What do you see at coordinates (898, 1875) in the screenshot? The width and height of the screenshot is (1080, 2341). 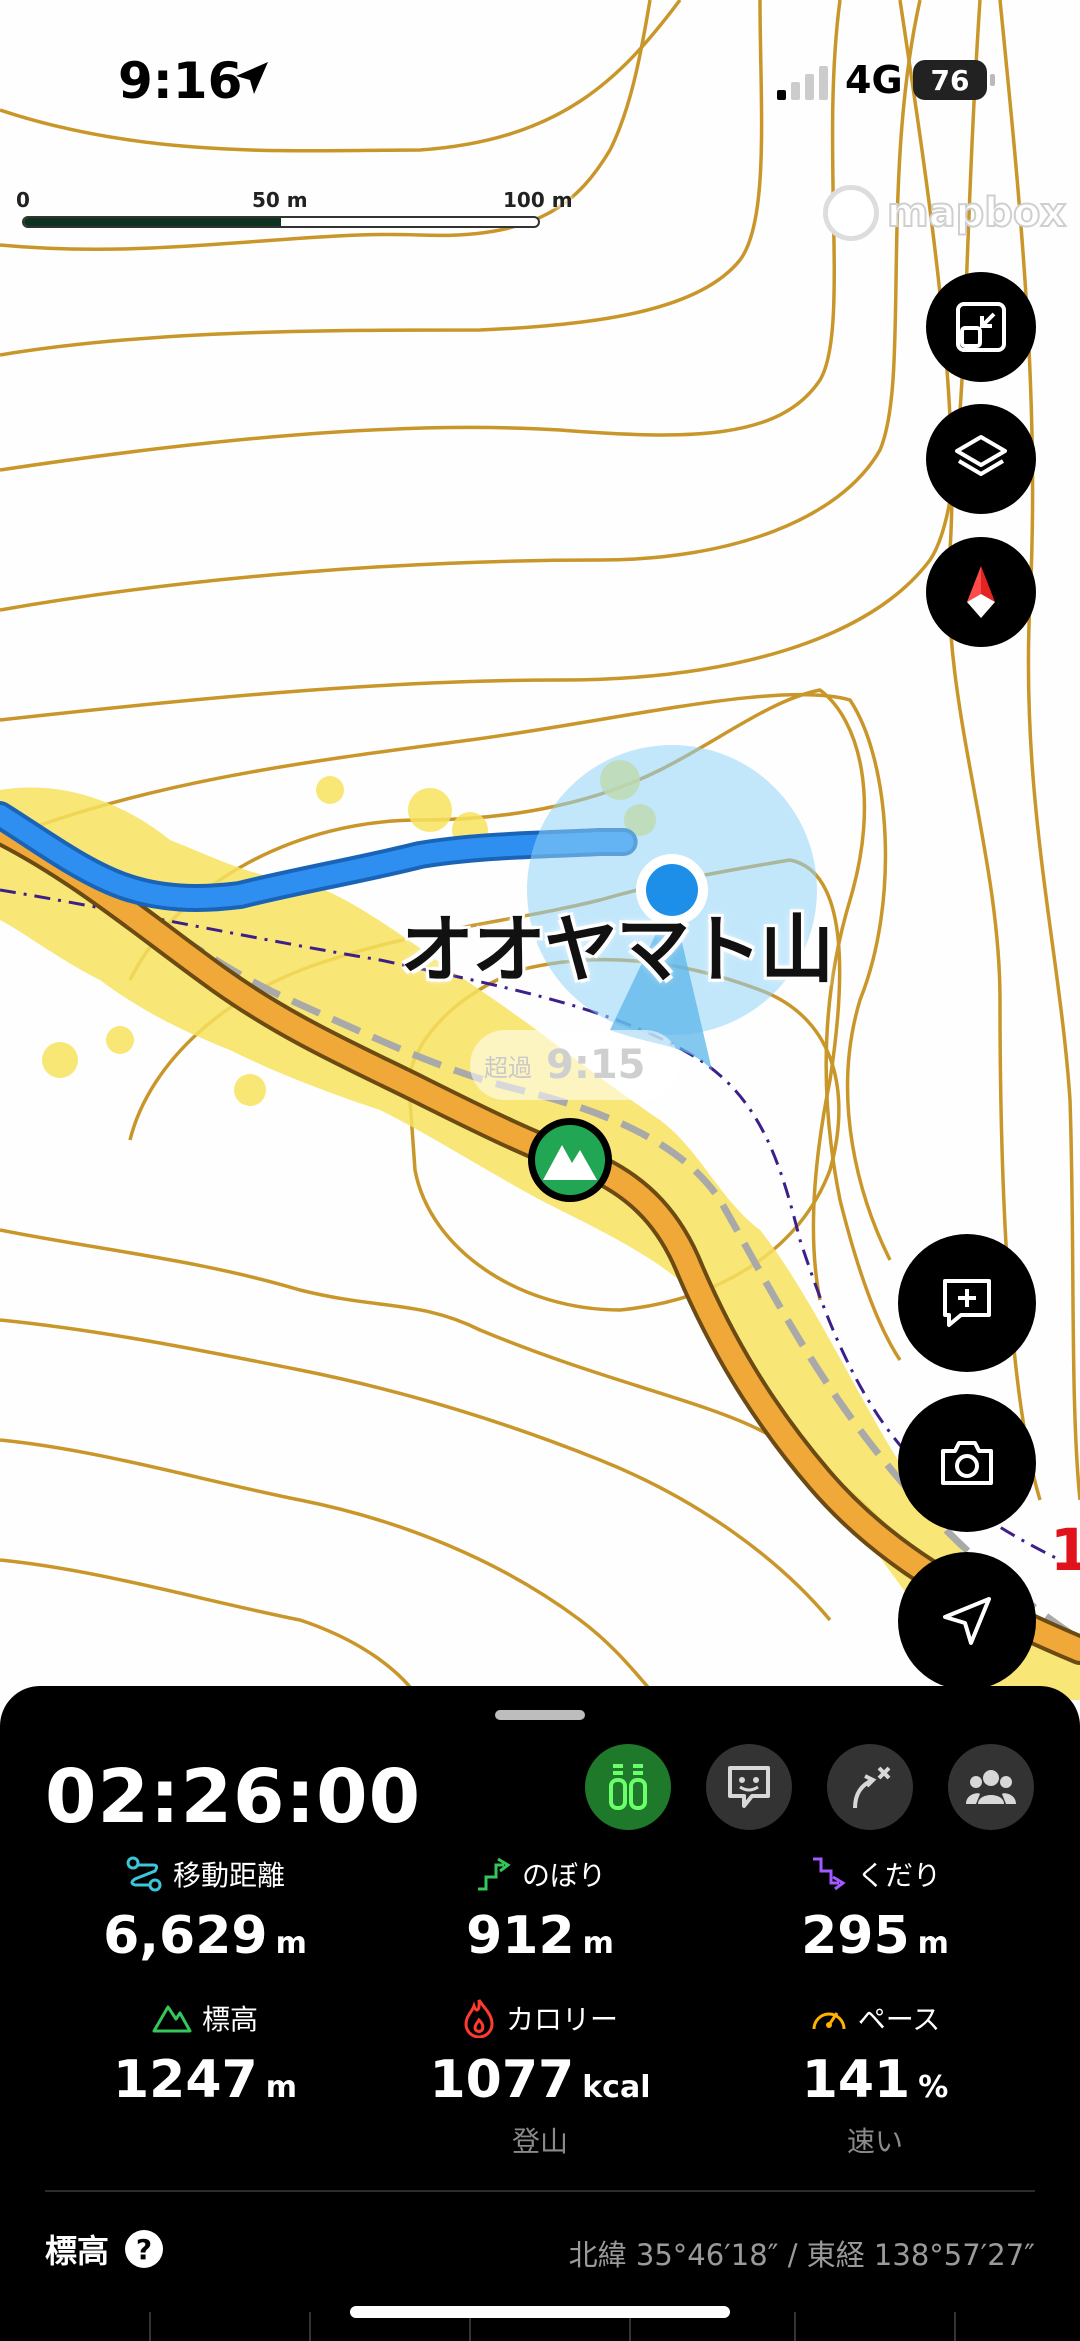 I see `stat-label: くだり` at bounding box center [898, 1875].